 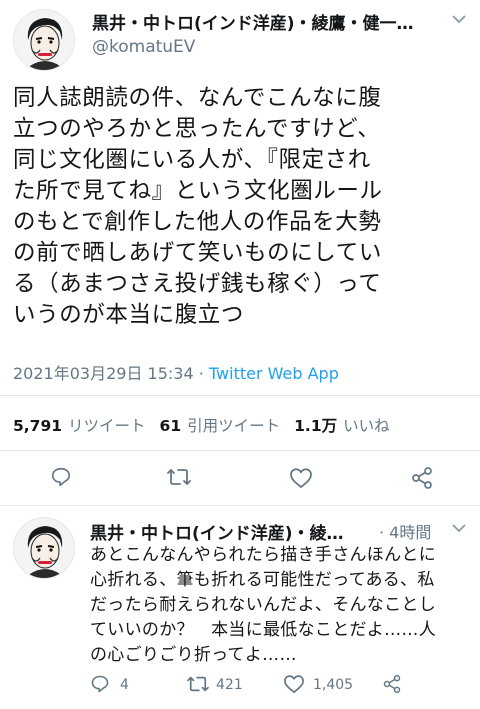 I want to click on reply-retweet-count: 421, so click(x=229, y=685).